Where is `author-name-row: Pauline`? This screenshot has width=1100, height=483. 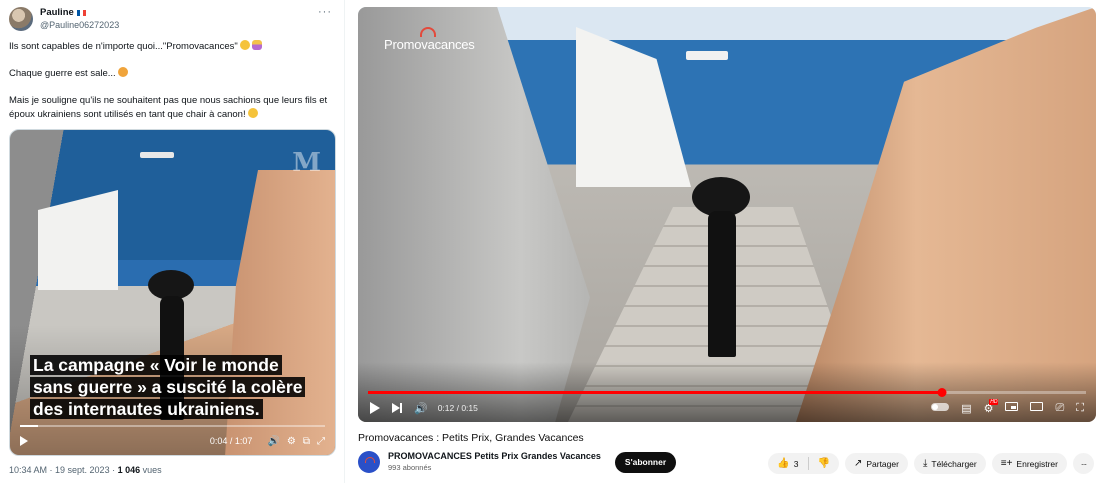
author-name-row: Pauline is located at coordinates (79, 13).